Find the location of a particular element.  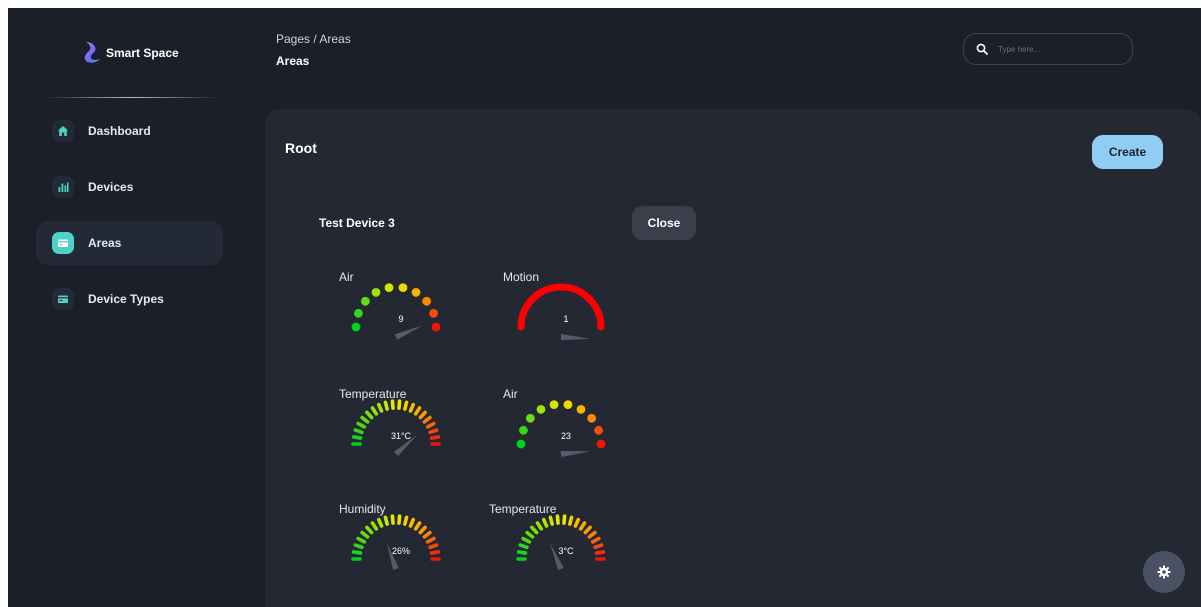

device-title: Test Device 3 is located at coordinates (357, 223).